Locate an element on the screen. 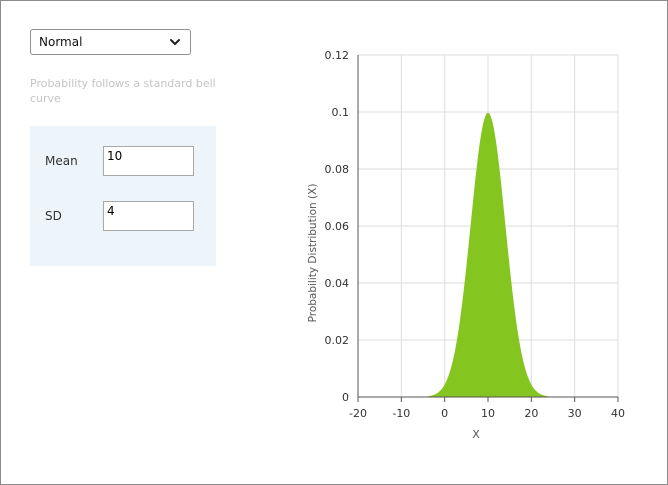  y-tick-label: 0.06 is located at coordinates (337, 226).